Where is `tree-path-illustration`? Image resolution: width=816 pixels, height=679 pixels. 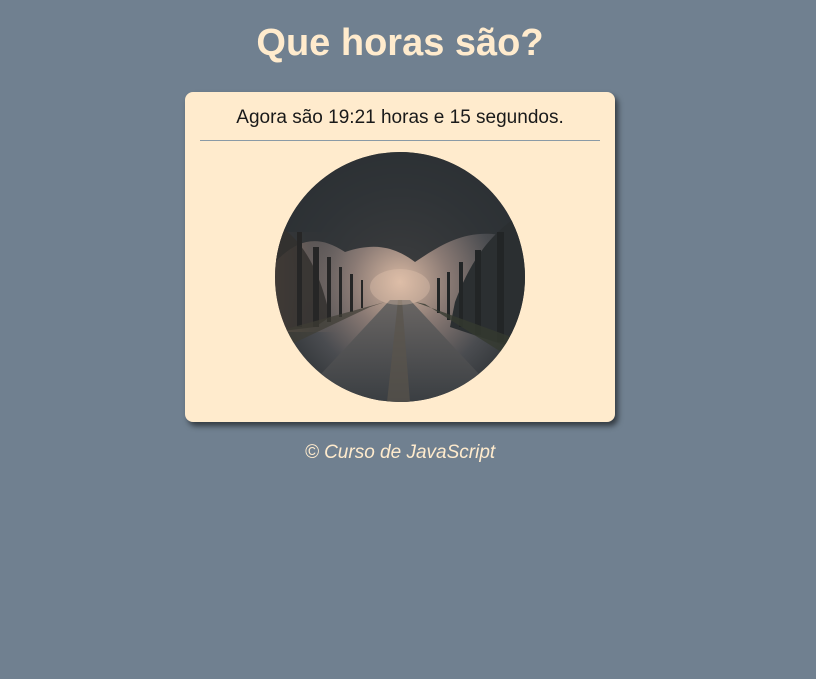
tree-path-illustration is located at coordinates (400, 277).